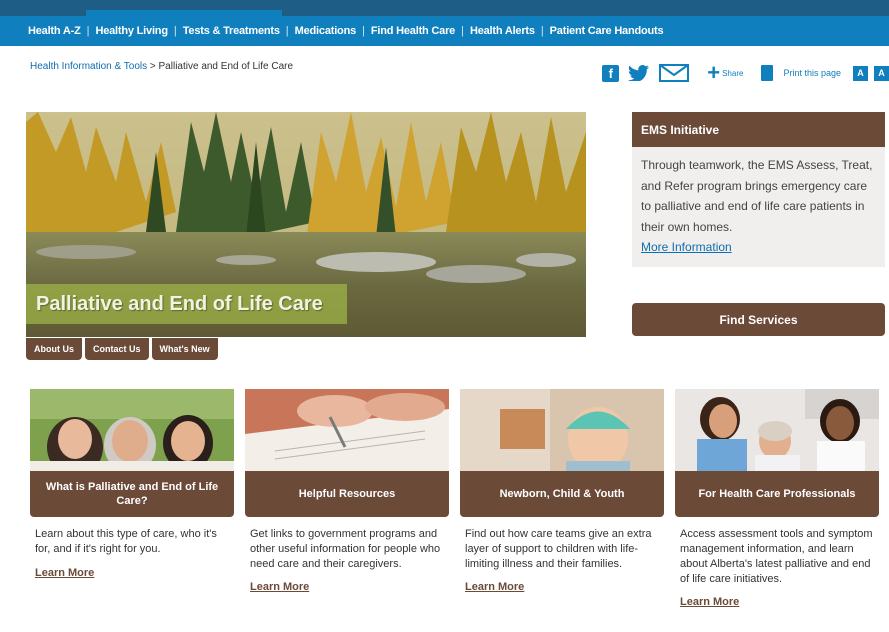 The height and width of the screenshot is (632, 889). What do you see at coordinates (444, 8) in the screenshot?
I see `top-strip` at bounding box center [444, 8].